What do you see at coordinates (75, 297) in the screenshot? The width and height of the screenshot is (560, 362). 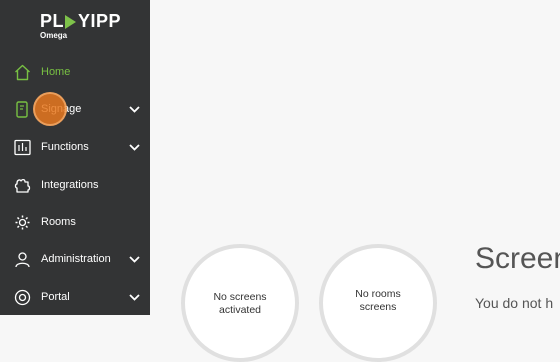 I see `sidebar-item-portal: Portal` at bounding box center [75, 297].